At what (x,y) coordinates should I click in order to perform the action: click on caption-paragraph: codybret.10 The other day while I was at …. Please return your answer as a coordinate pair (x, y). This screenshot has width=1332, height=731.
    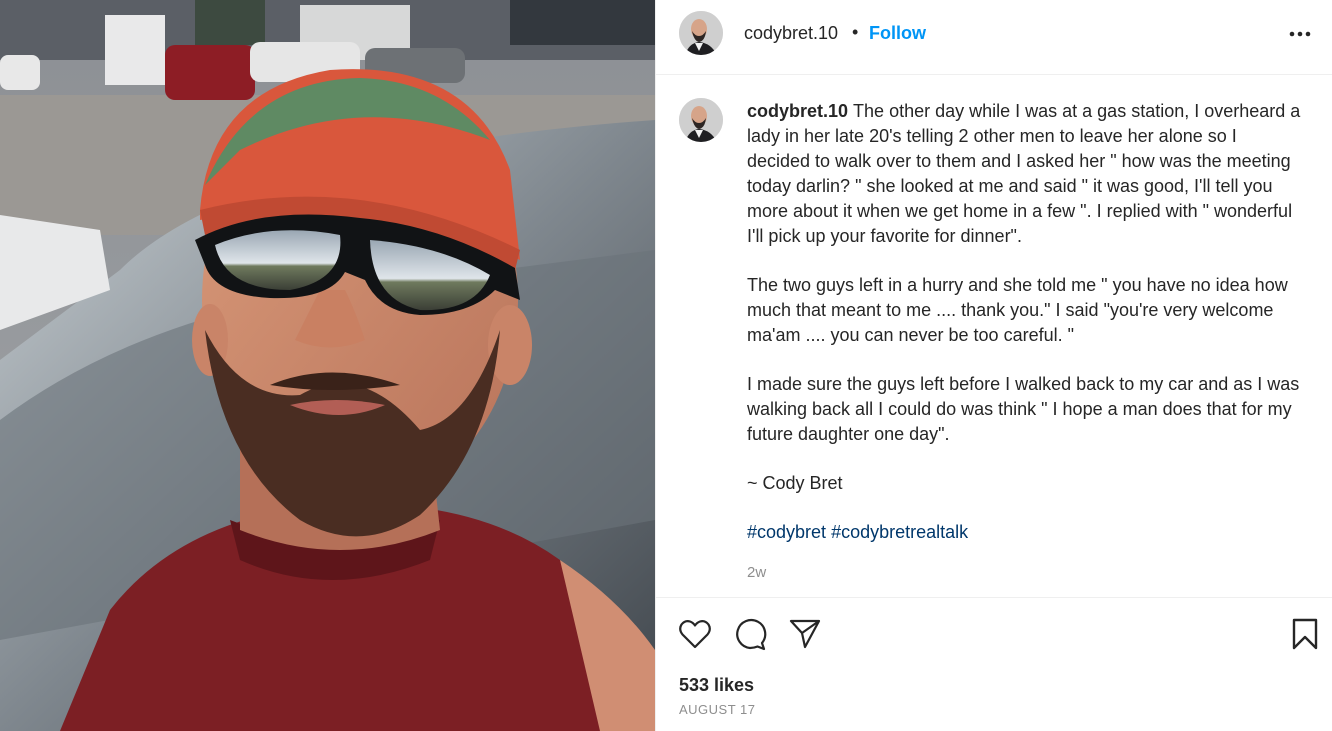
    Looking at the image, I should click on (1024, 174).